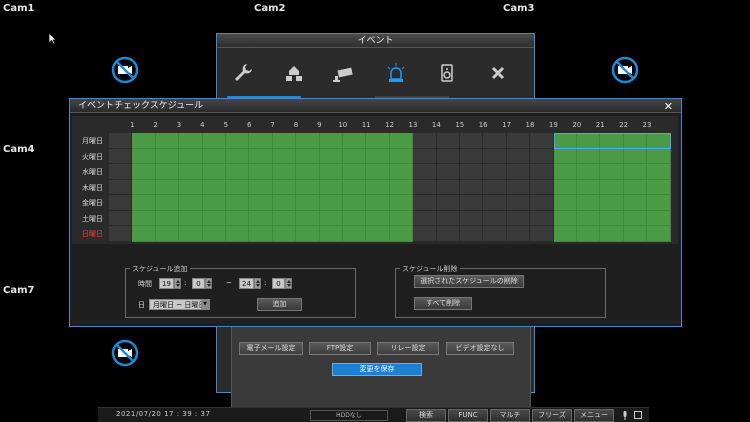 The height and width of the screenshot is (422, 750). I want to click on email-settings-button: 電子メール設定, so click(271, 348).